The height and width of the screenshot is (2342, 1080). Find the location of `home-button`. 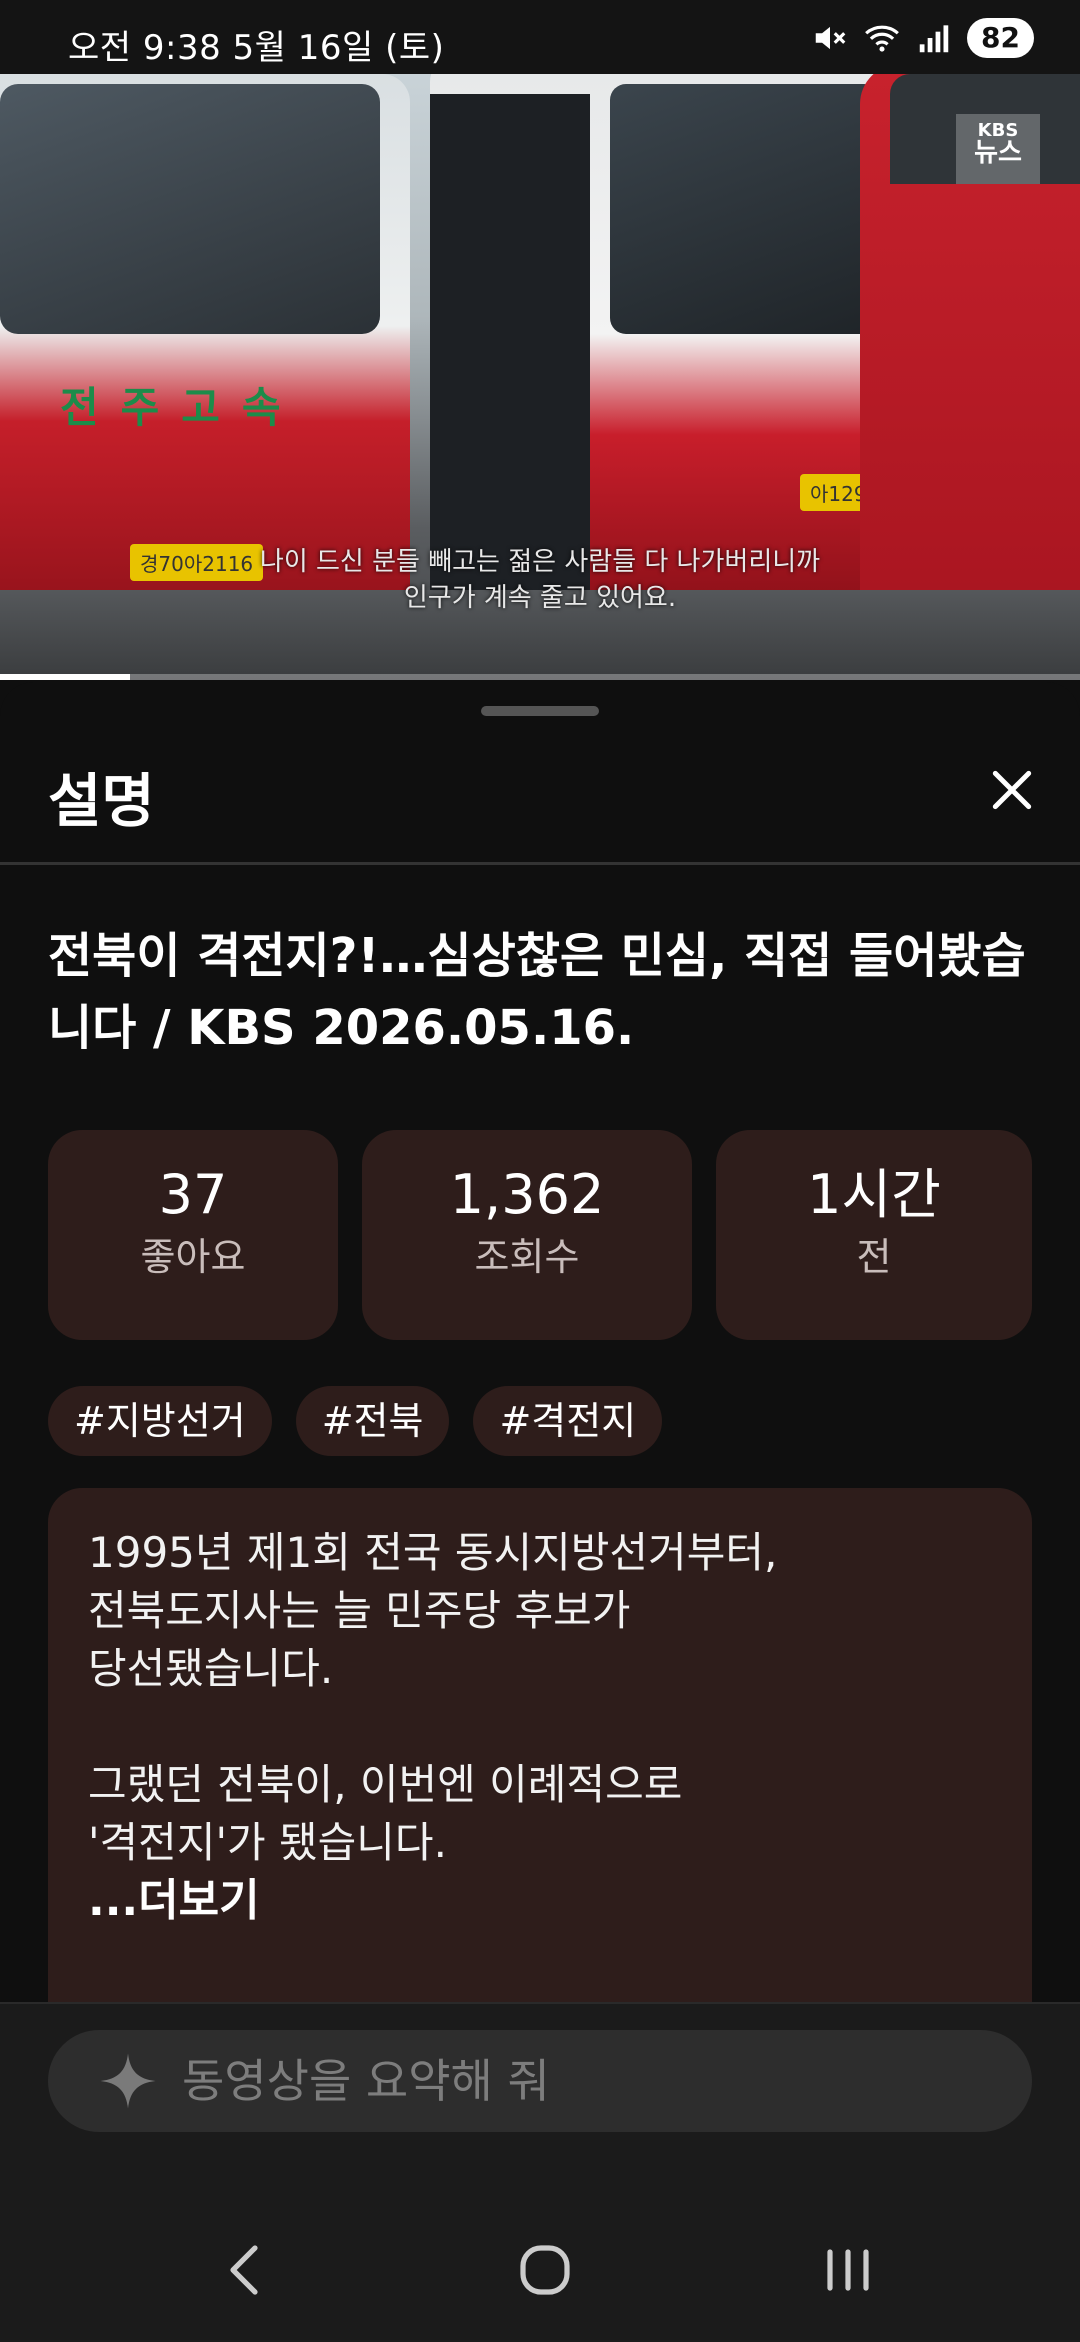

home-button is located at coordinates (545, 2270).